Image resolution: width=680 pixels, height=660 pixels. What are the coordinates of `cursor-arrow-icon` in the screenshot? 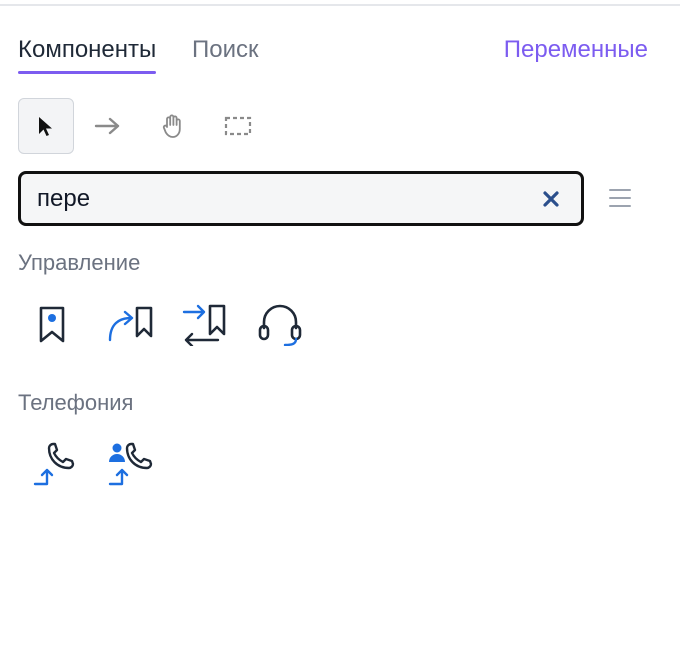 It's located at (45, 126).